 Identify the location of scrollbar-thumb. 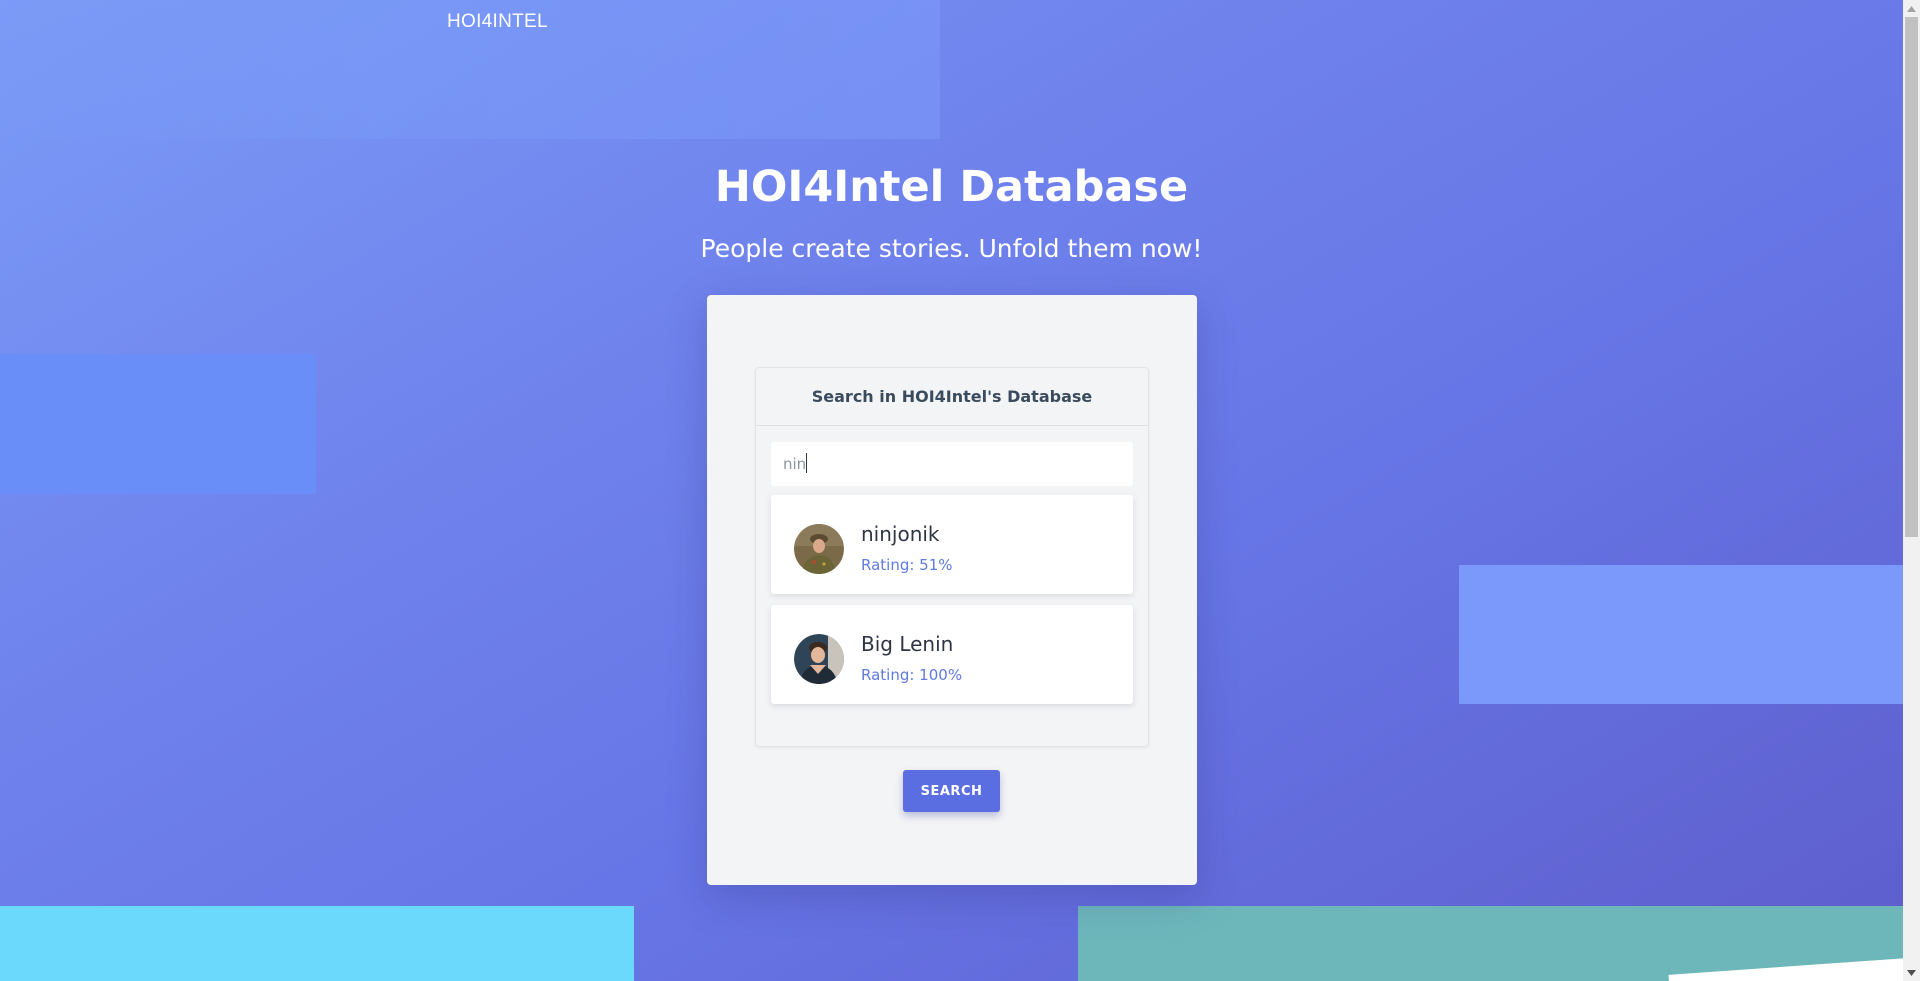
(1911, 277).